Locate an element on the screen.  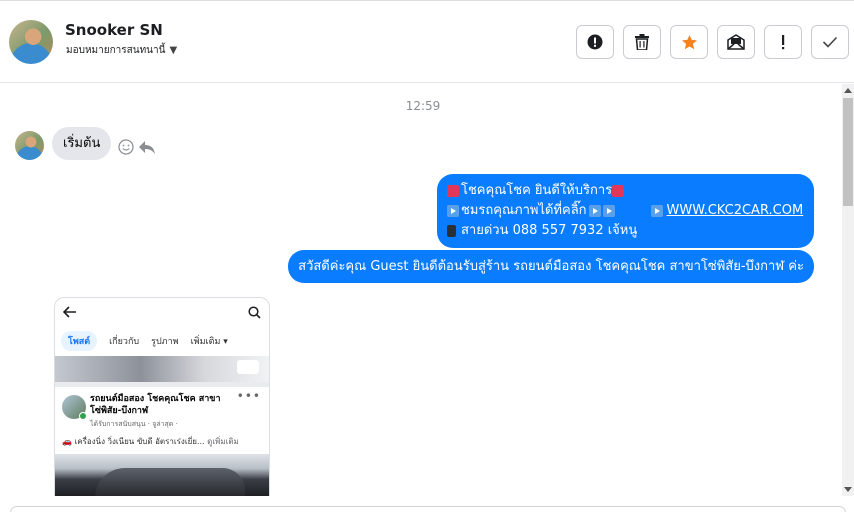
flag-important-button is located at coordinates (783, 42).